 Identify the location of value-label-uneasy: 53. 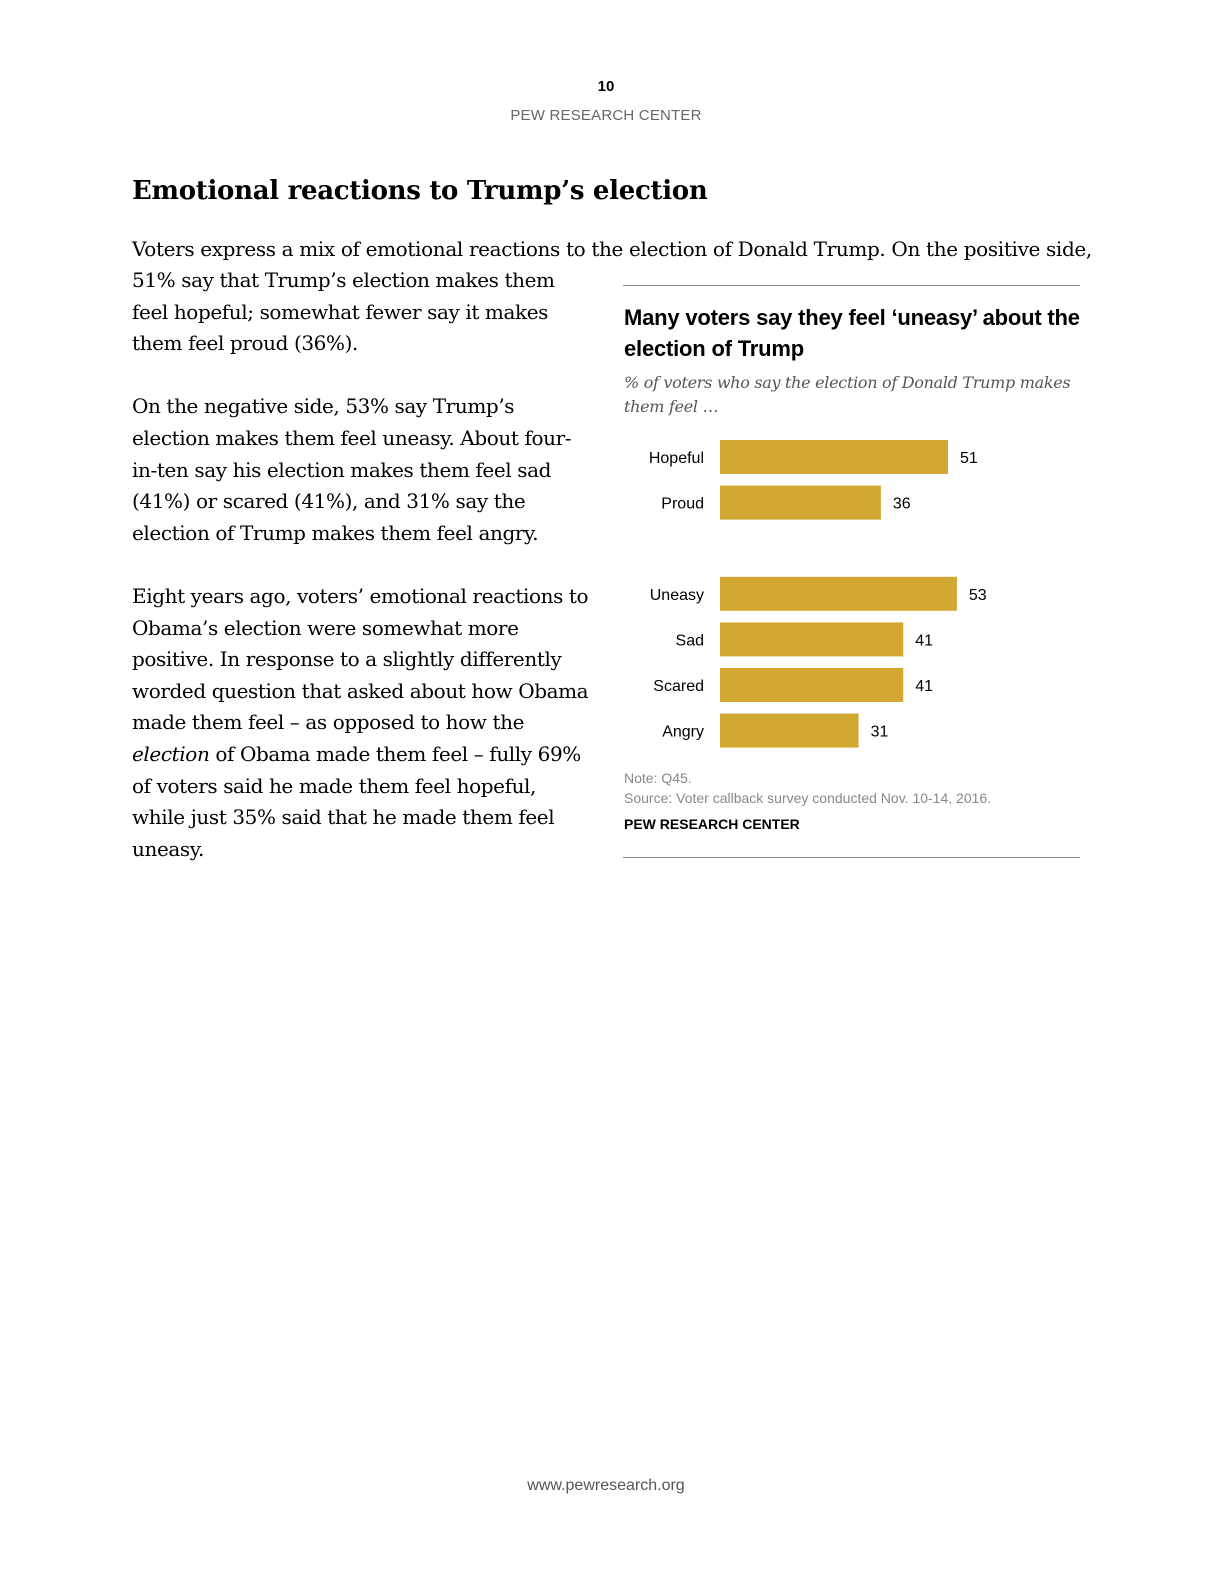
(978, 595).